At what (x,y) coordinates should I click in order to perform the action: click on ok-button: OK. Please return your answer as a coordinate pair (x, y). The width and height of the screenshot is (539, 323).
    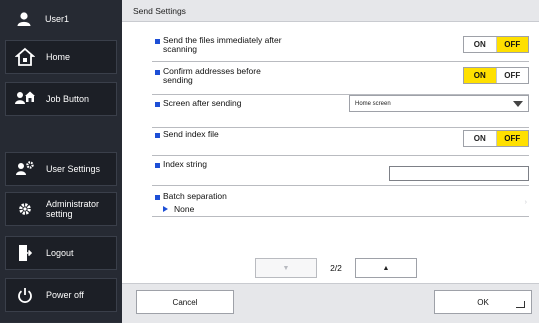
    Looking at the image, I should click on (483, 302).